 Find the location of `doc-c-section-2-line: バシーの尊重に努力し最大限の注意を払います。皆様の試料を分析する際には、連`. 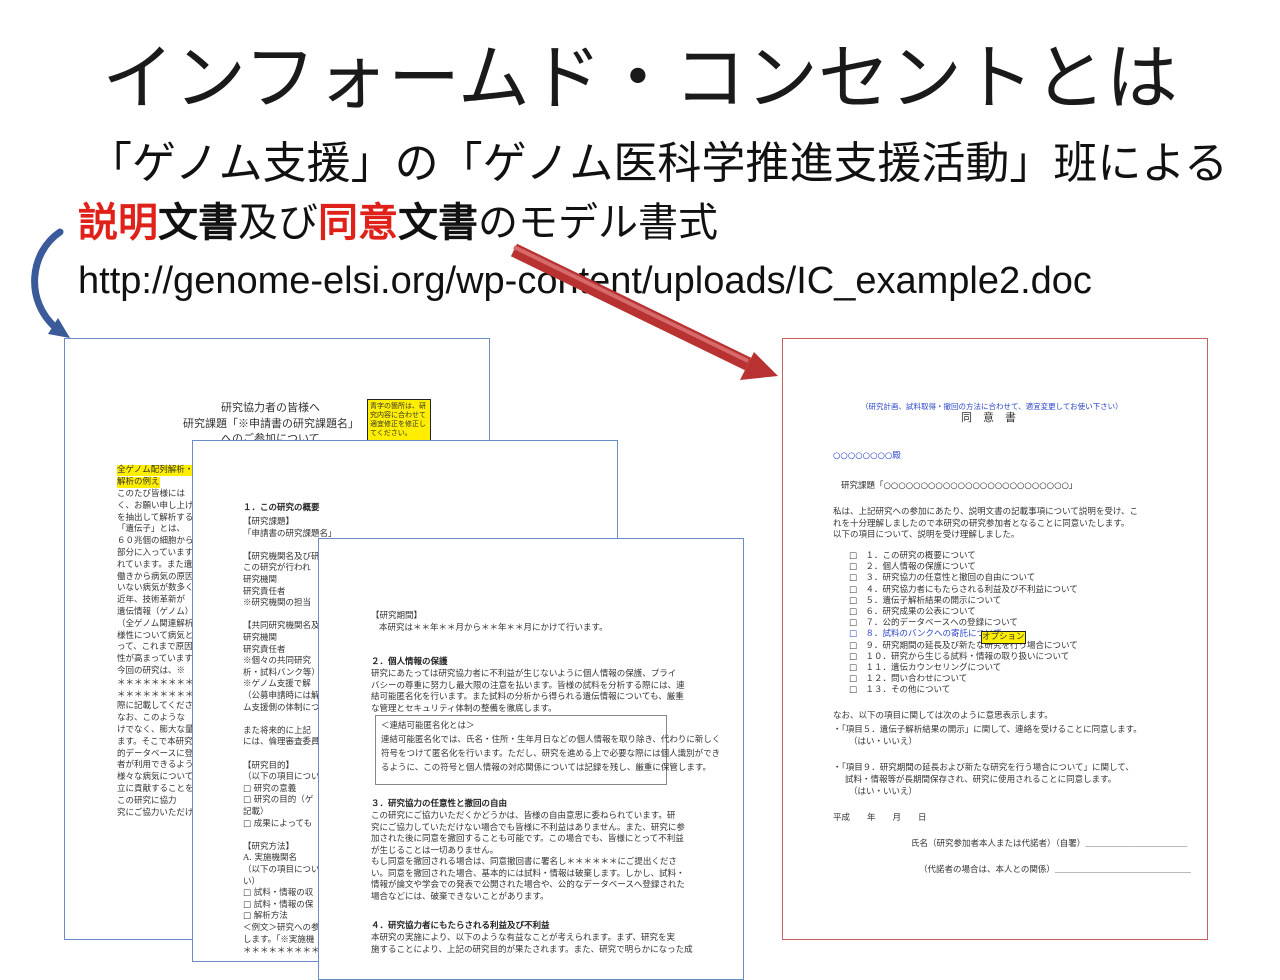

doc-c-section-2-line: バシーの尊重に努力し最大限の注意を払います。皆様の試料を分析する際には、連 is located at coordinates (528, 685).